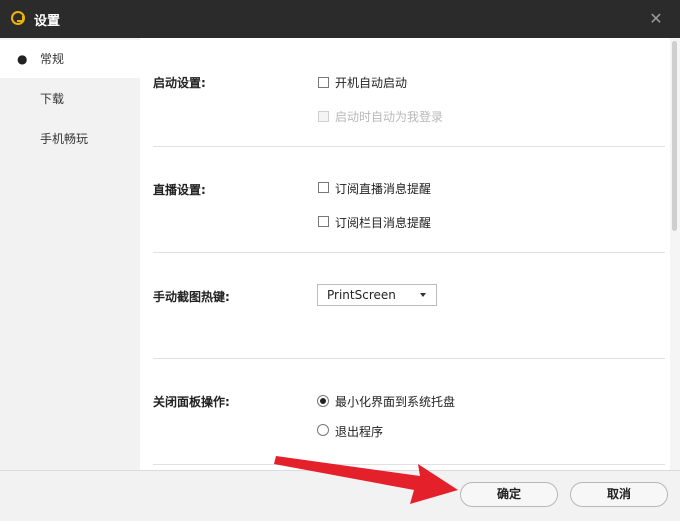 Image resolution: width=680 pixels, height=521 pixels. What do you see at coordinates (395, 401) in the screenshot?
I see `minimize-to-tray-label: 最小化界面到系统托盘` at bounding box center [395, 401].